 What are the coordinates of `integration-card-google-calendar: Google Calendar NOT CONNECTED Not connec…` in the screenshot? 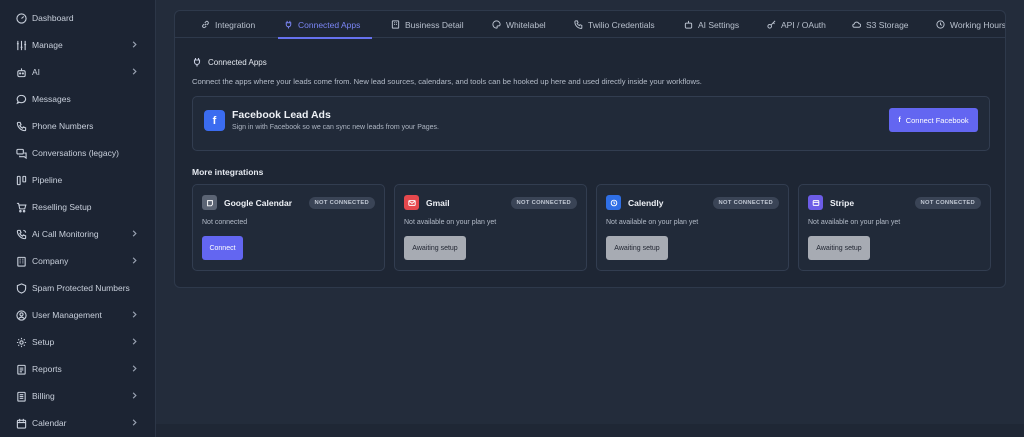 It's located at (288, 227).